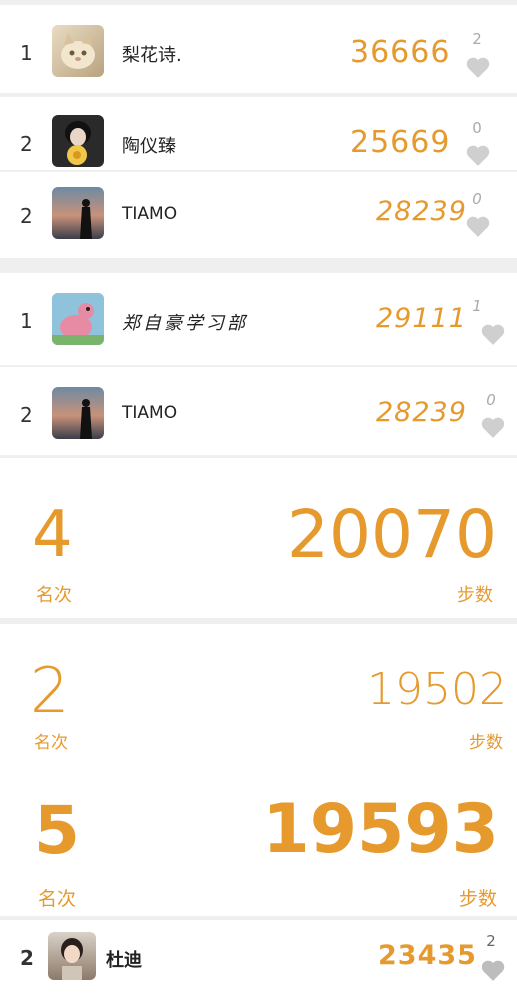 The height and width of the screenshot is (1000, 517). I want to click on steps-value: 19593, so click(380, 829).